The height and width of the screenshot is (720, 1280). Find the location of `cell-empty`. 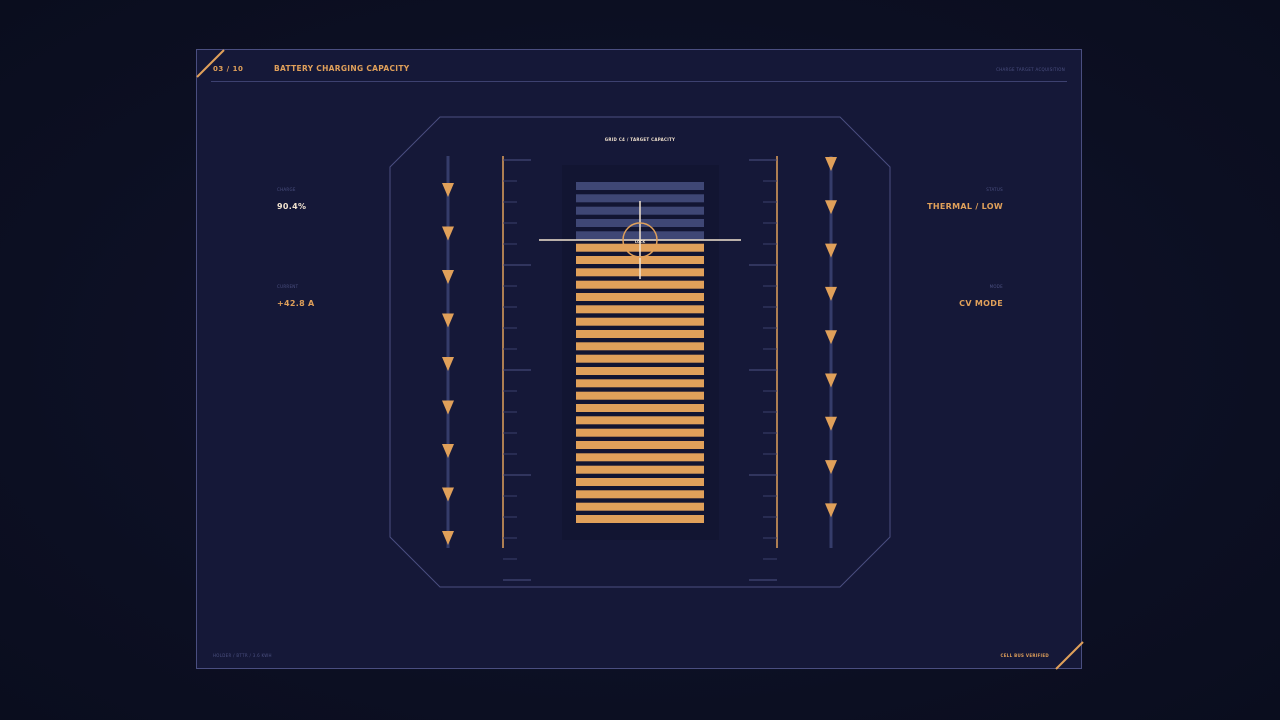

cell-empty is located at coordinates (640, 186).